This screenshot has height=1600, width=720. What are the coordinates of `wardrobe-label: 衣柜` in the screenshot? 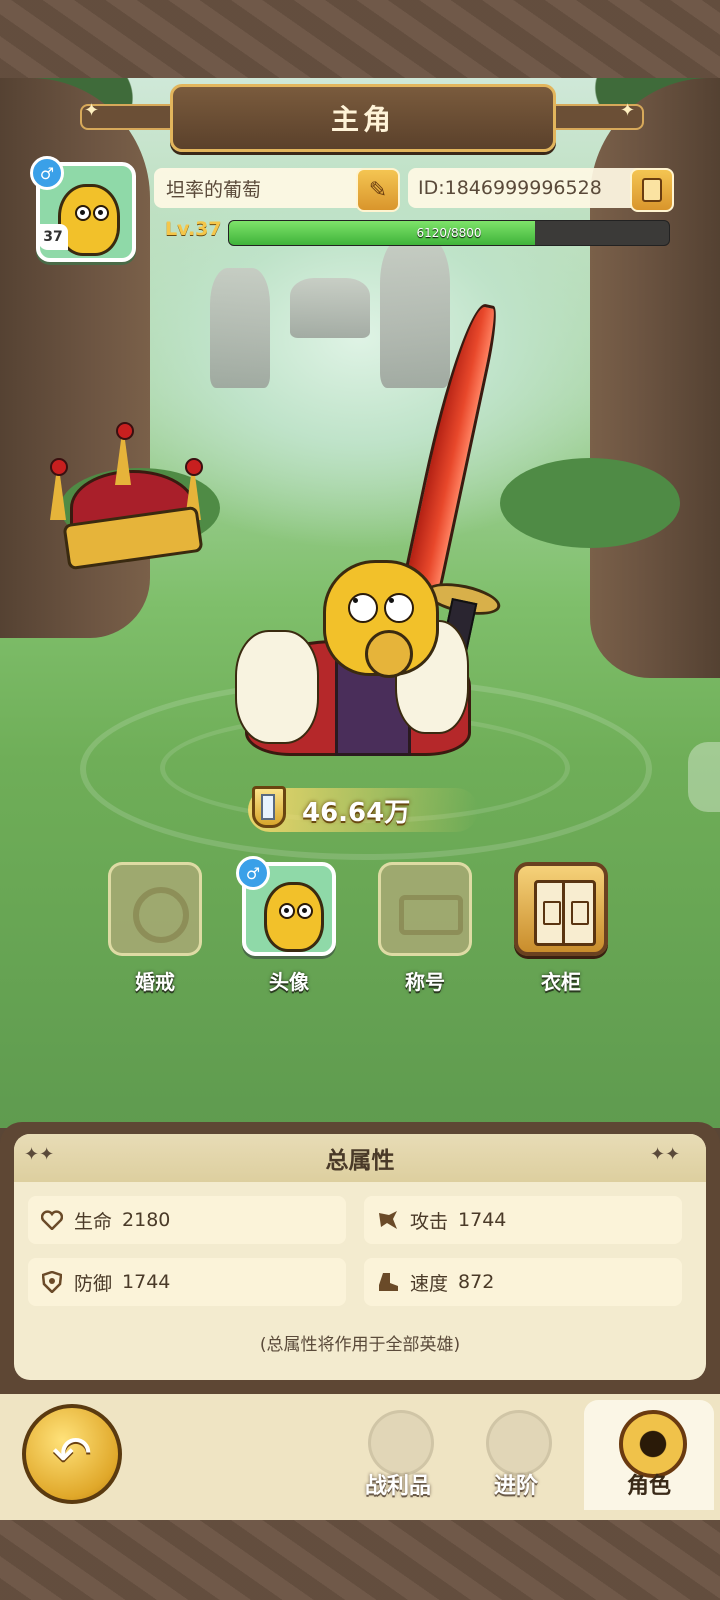 It's located at (561, 982).